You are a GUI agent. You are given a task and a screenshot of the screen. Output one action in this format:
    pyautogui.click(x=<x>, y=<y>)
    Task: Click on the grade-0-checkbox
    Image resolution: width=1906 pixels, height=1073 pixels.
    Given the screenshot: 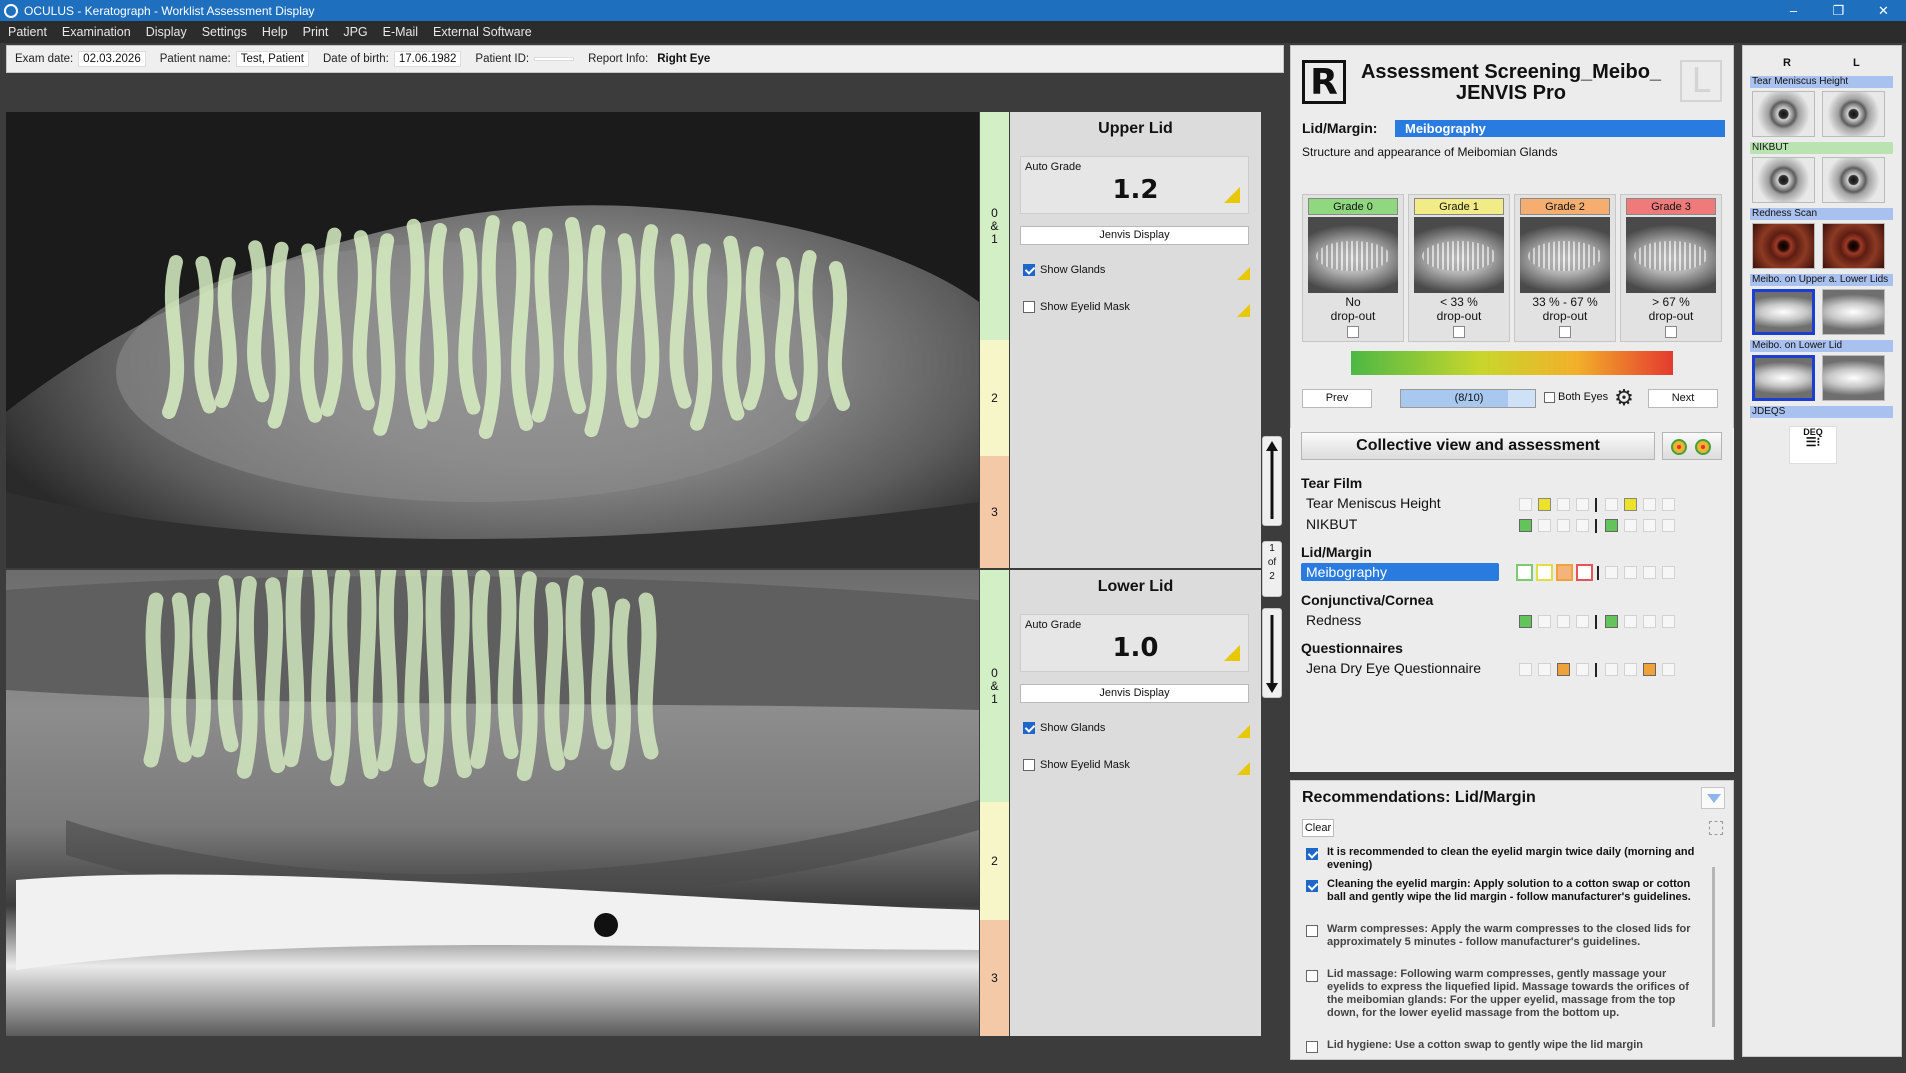 What is the action you would take?
    pyautogui.click(x=1353, y=332)
    